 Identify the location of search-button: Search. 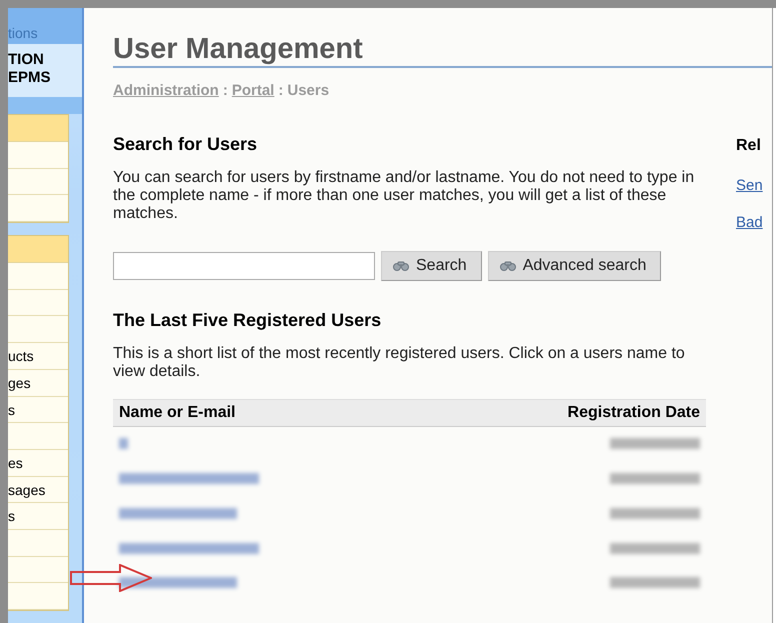
(431, 266).